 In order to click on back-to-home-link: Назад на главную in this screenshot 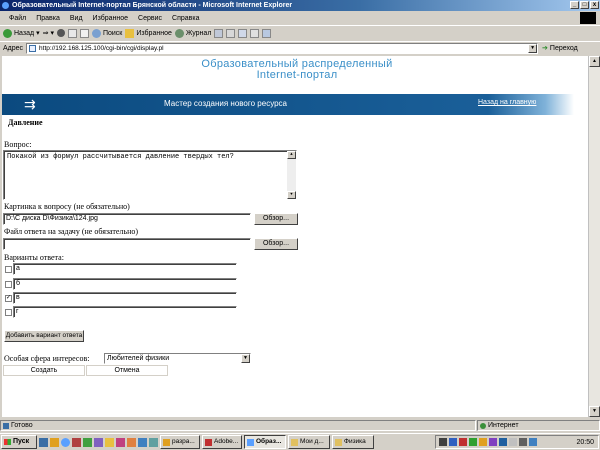, I will do `click(507, 102)`.